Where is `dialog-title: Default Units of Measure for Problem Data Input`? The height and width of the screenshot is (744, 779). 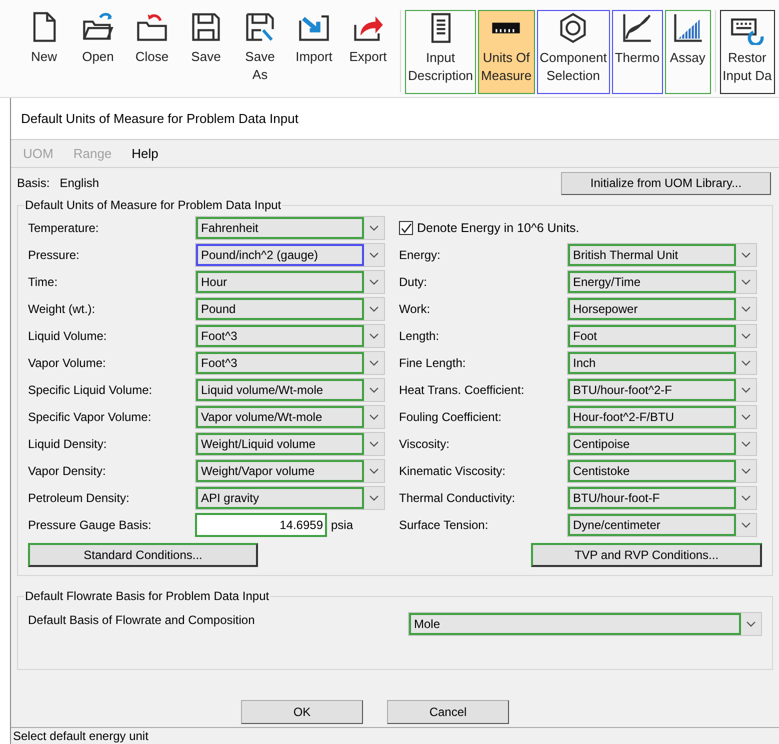
dialog-title: Default Units of Measure for Problem Data Input is located at coordinates (159, 119).